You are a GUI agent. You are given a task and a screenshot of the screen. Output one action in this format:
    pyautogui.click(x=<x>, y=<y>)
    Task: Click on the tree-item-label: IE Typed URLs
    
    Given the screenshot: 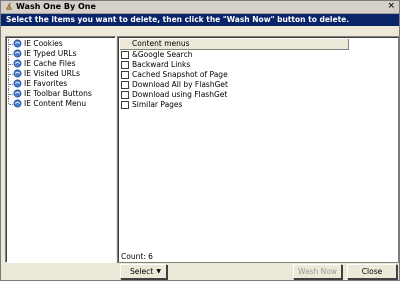 What is the action you would take?
    pyautogui.click(x=50, y=53)
    